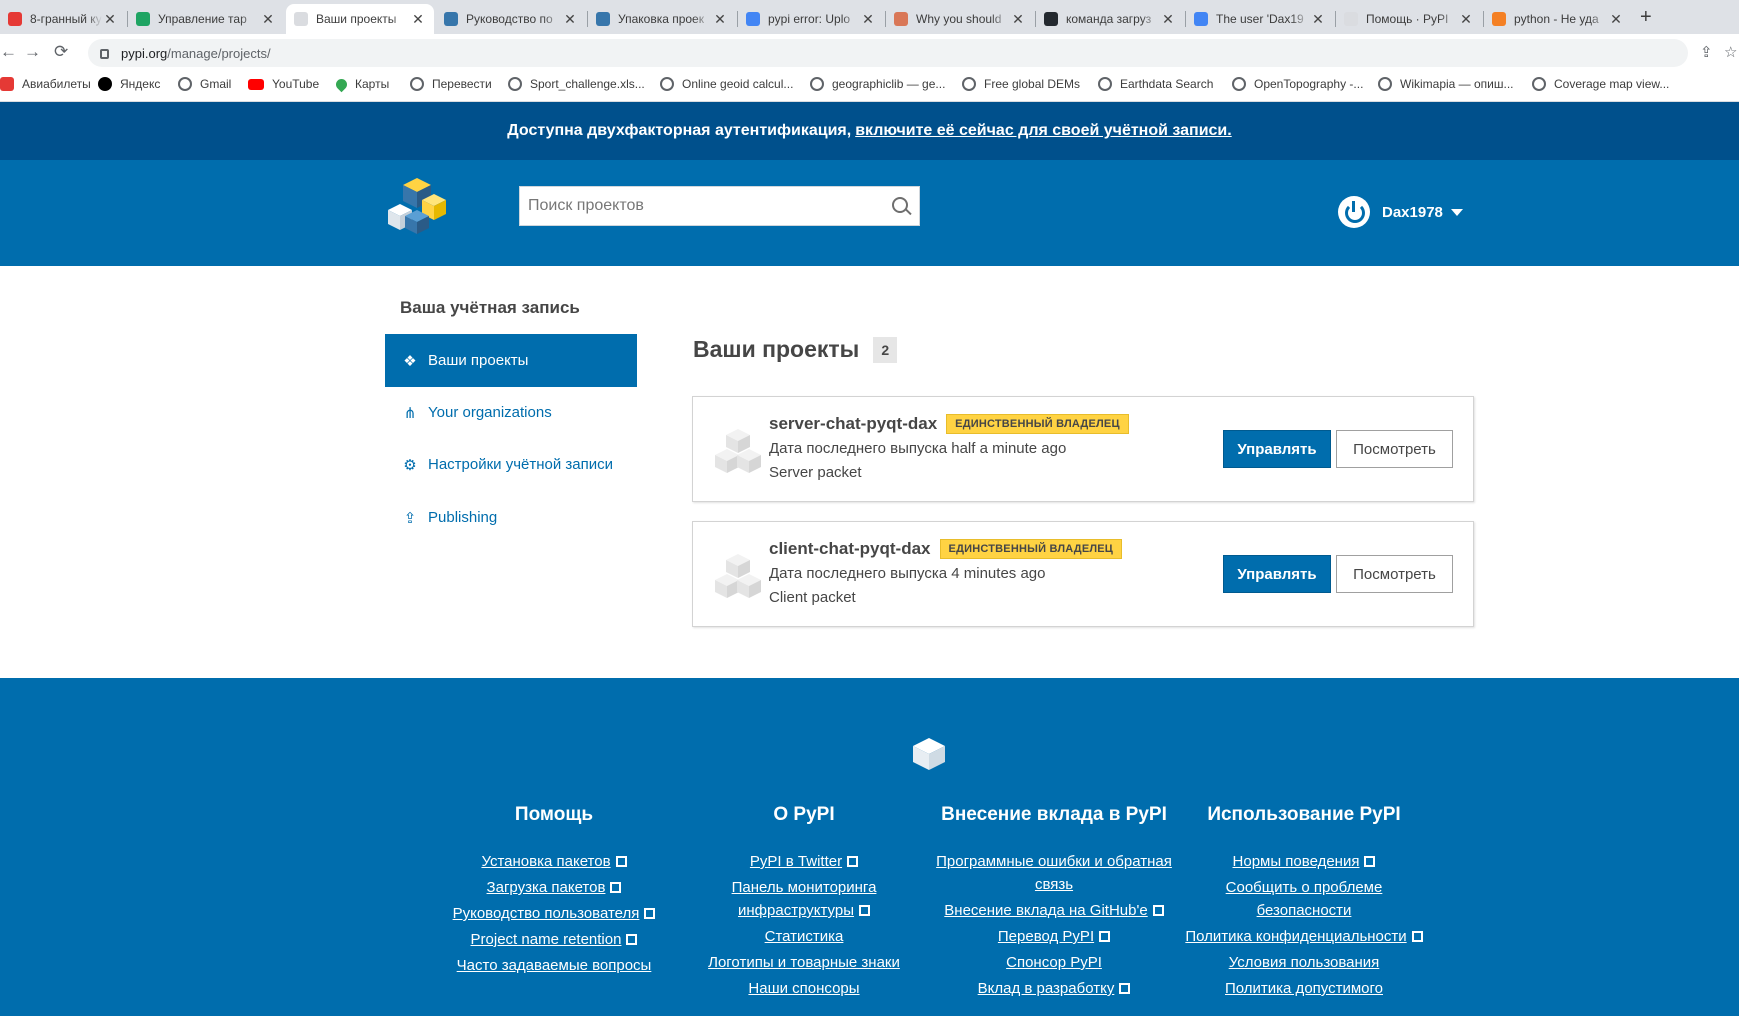 The width and height of the screenshot is (1739, 1016). I want to click on browser-tab: python - Не уда ✕, so click(1558, 19).